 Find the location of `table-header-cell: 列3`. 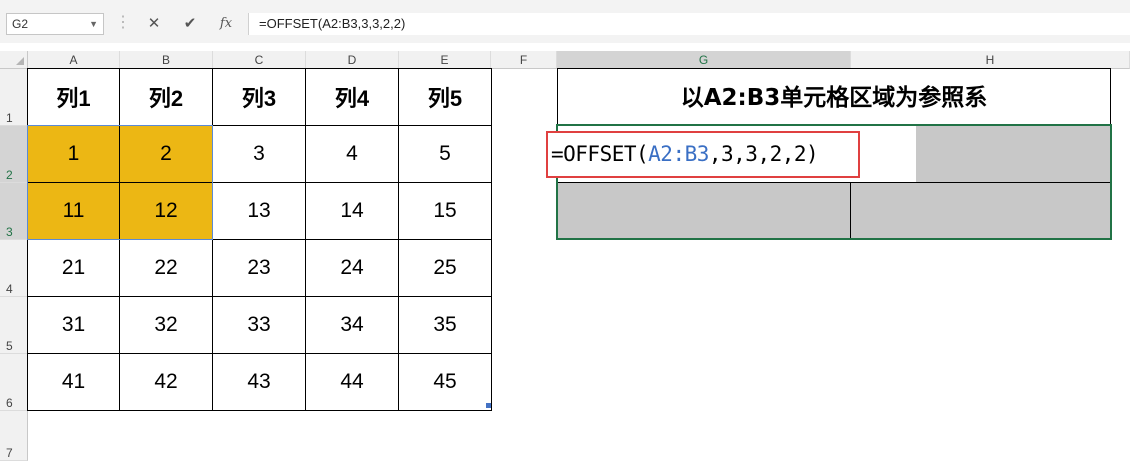

table-header-cell: 列3 is located at coordinates (259, 97).